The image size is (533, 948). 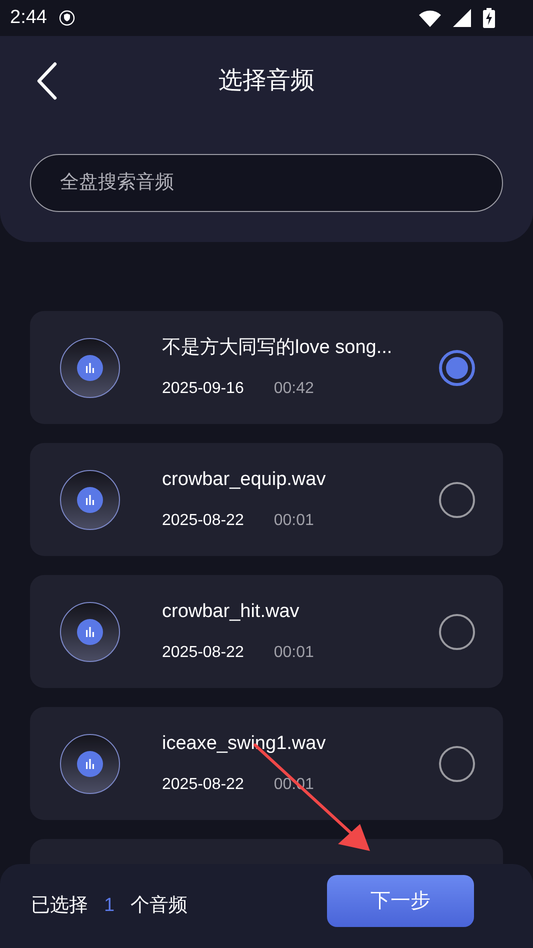 I want to click on audio-list-item: crowbar_equip.wav 2025-08-22 00:01, so click(x=266, y=499).